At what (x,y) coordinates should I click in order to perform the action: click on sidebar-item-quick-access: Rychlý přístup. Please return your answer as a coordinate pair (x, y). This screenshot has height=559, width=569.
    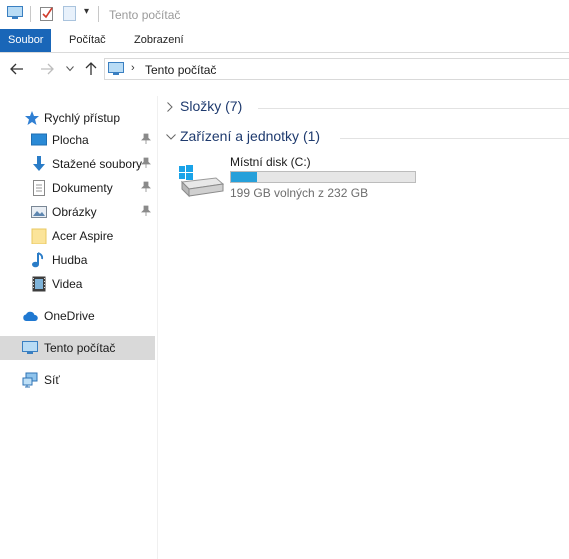
    Looking at the image, I should click on (77, 118).